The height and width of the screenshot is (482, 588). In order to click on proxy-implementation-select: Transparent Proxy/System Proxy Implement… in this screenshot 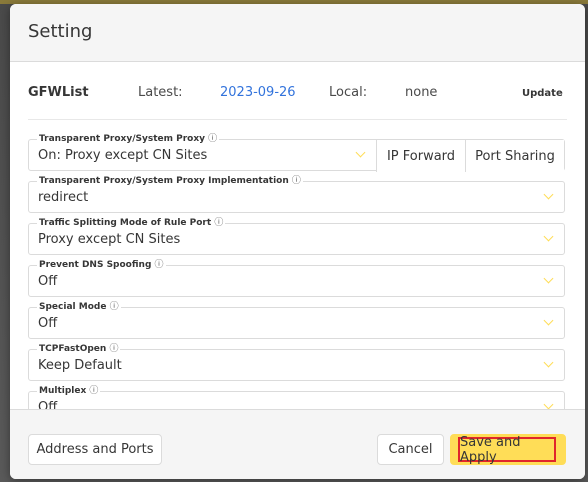, I will do `click(296, 193)`.